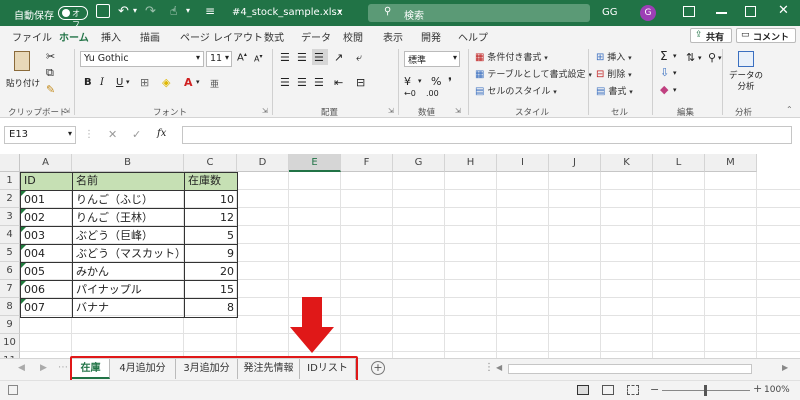 This screenshot has height=400, width=800. Describe the element at coordinates (614, 56) in the screenshot. I see `insert-cells-button: ⊞ 挿入 ▾` at that location.